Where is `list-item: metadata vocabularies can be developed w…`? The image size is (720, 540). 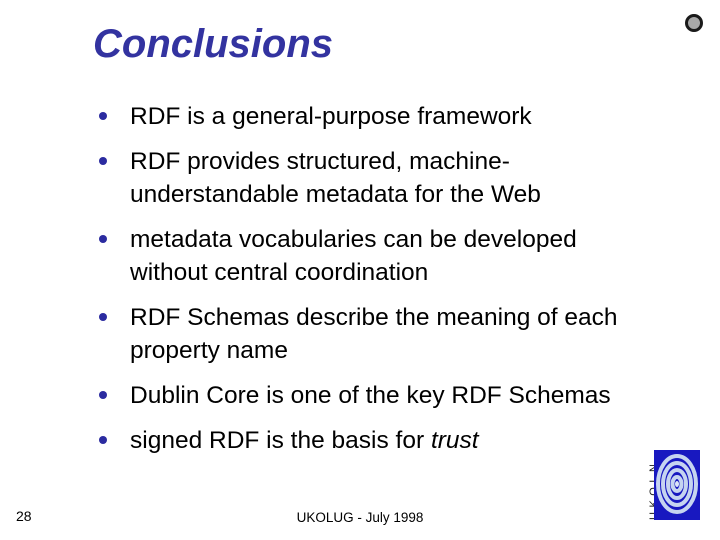
list-item: metadata vocabularies can be developed w… is located at coordinates (375, 256).